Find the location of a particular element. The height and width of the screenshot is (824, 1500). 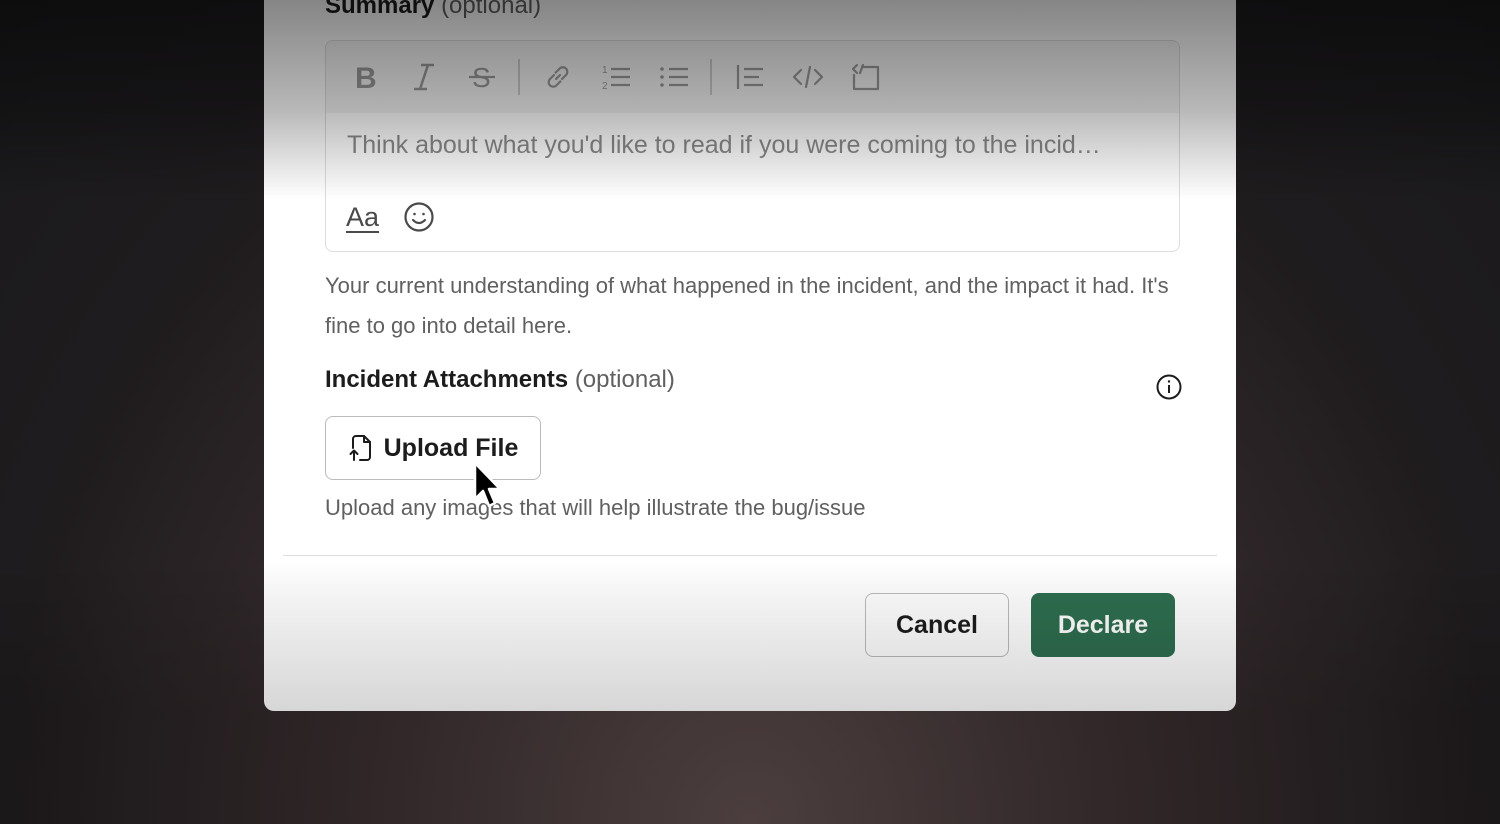

editor-footer: Aa is located at coordinates (390, 217).